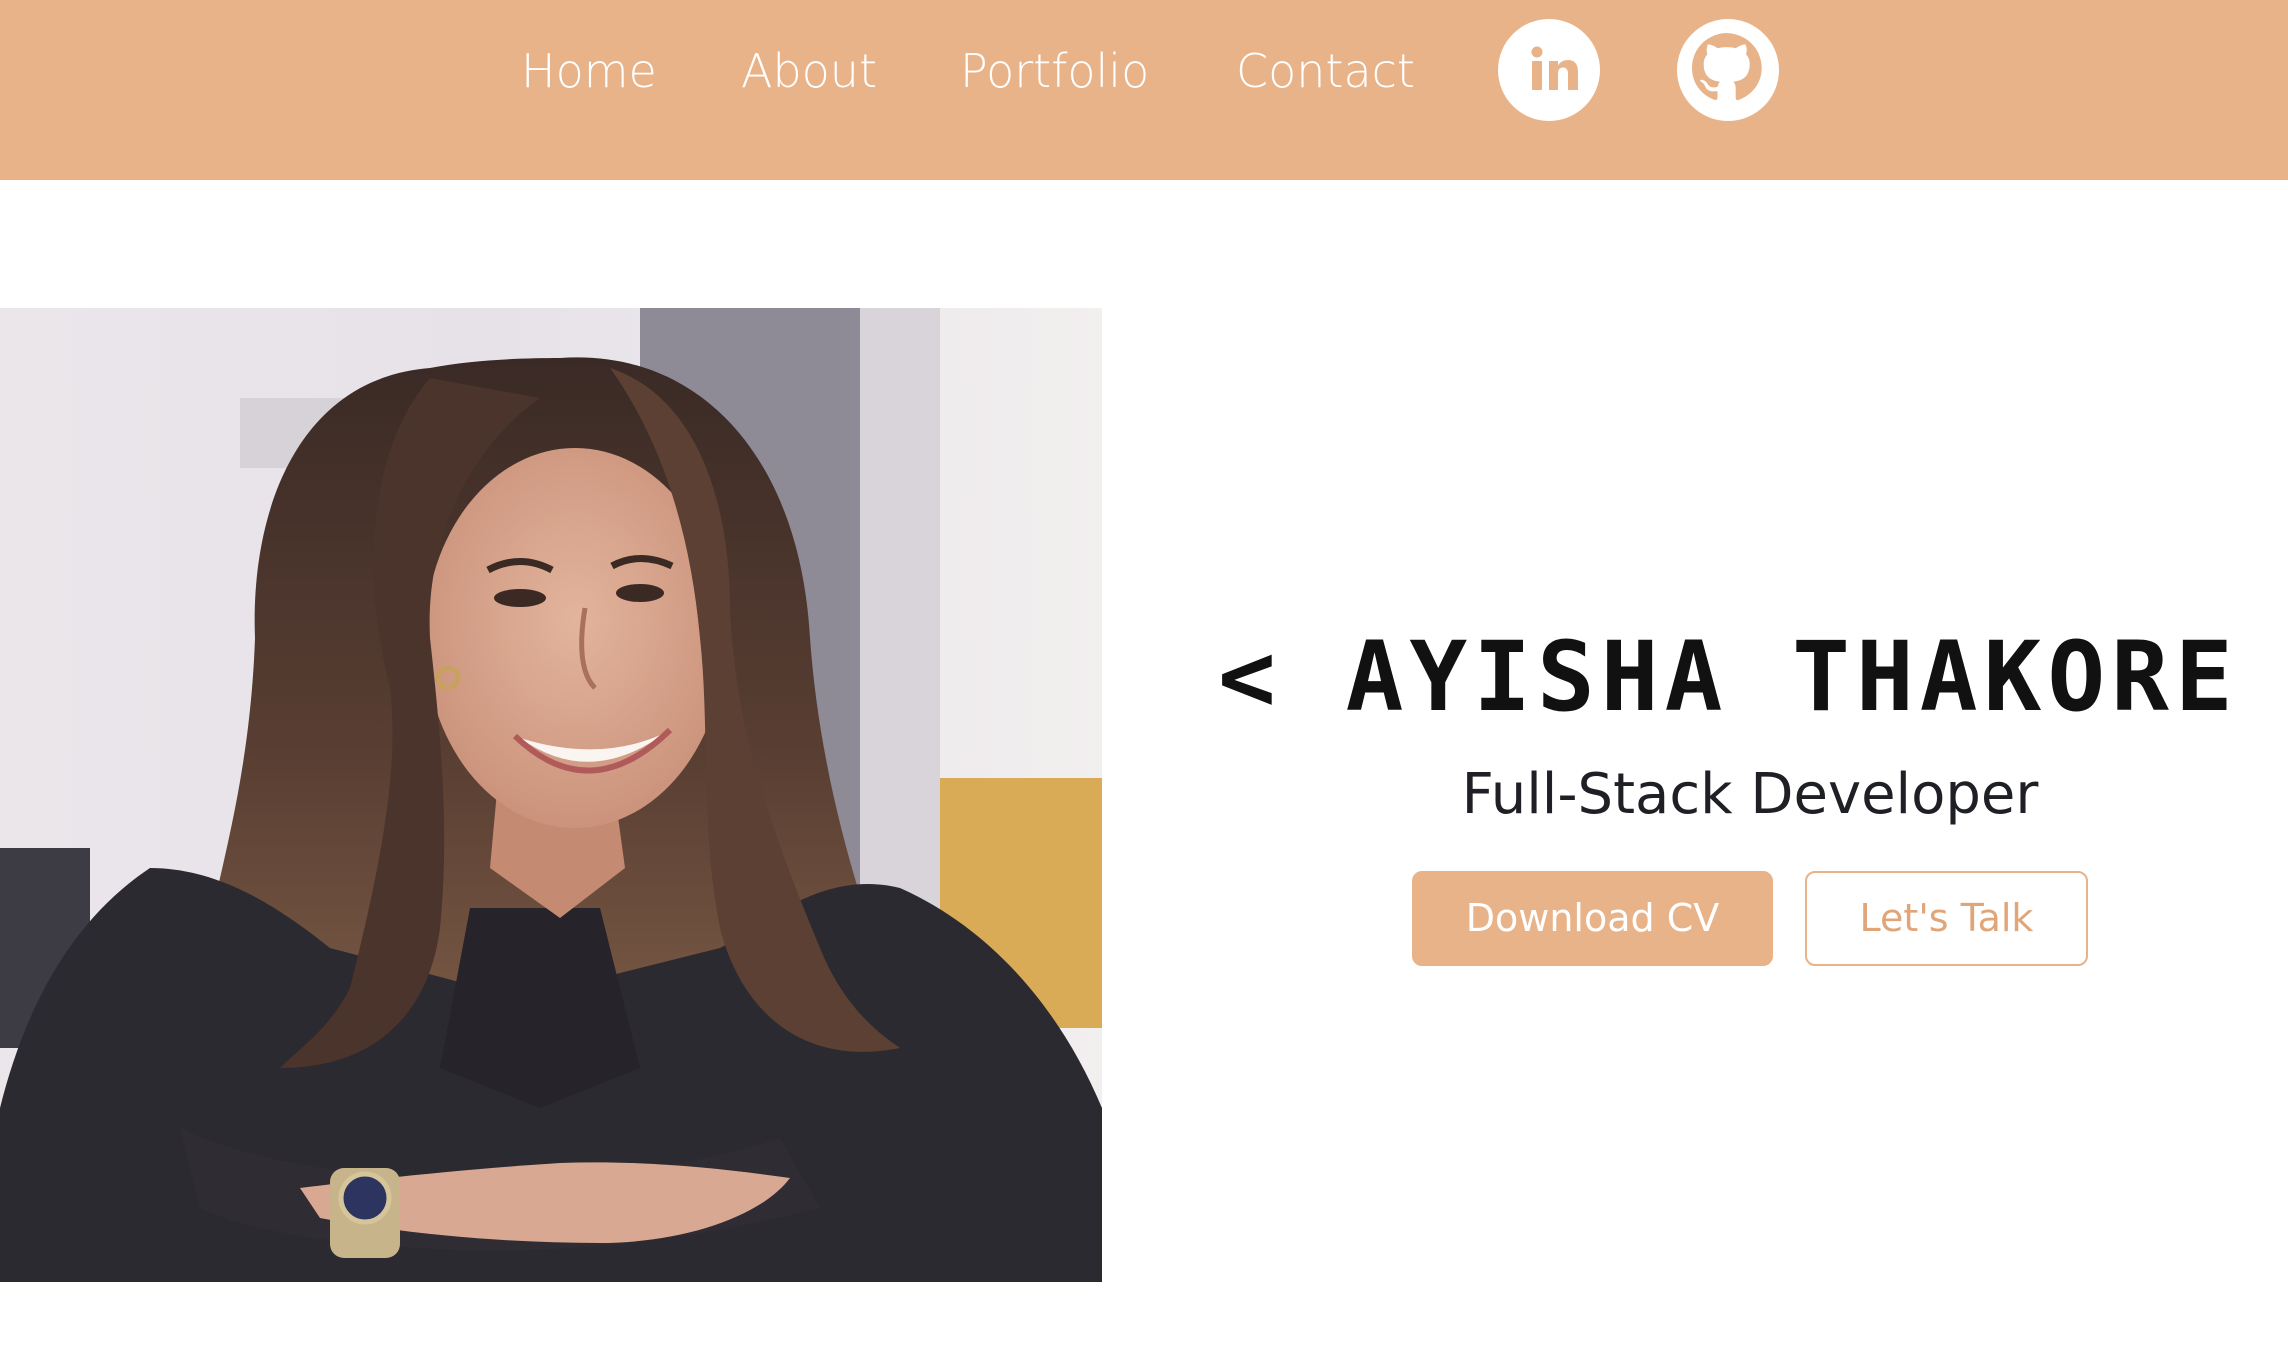 The width and height of the screenshot is (2288, 1368). What do you see at coordinates (1727, 67) in the screenshot?
I see `github-icon` at bounding box center [1727, 67].